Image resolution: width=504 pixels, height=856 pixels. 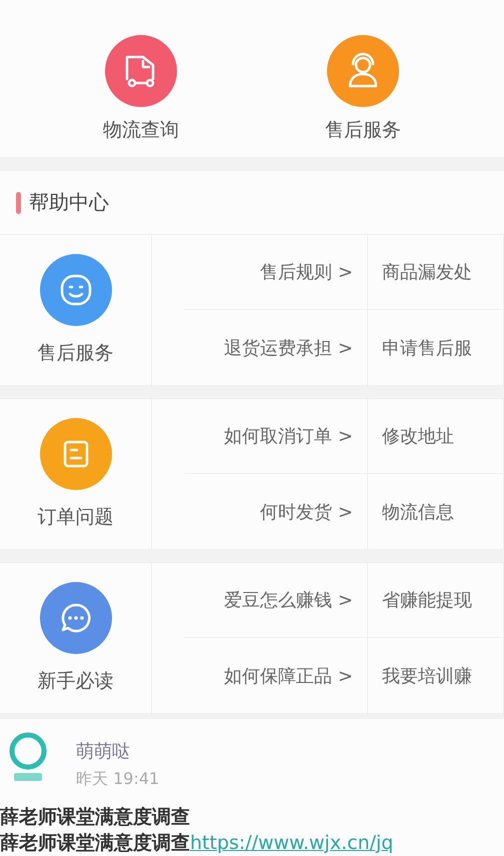 I want to click on accent-bar, so click(x=18, y=203).